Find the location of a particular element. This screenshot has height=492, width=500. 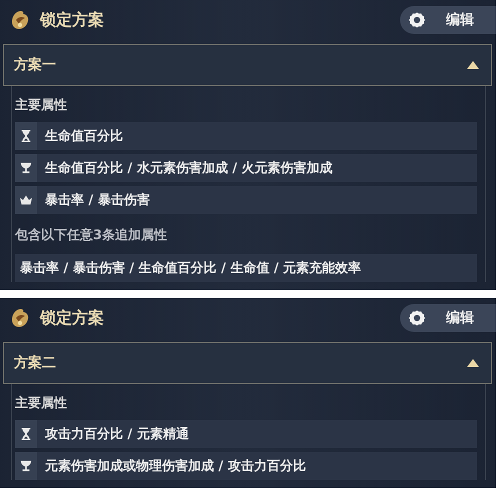

scheme-dropdown: 方案一 is located at coordinates (247, 65).